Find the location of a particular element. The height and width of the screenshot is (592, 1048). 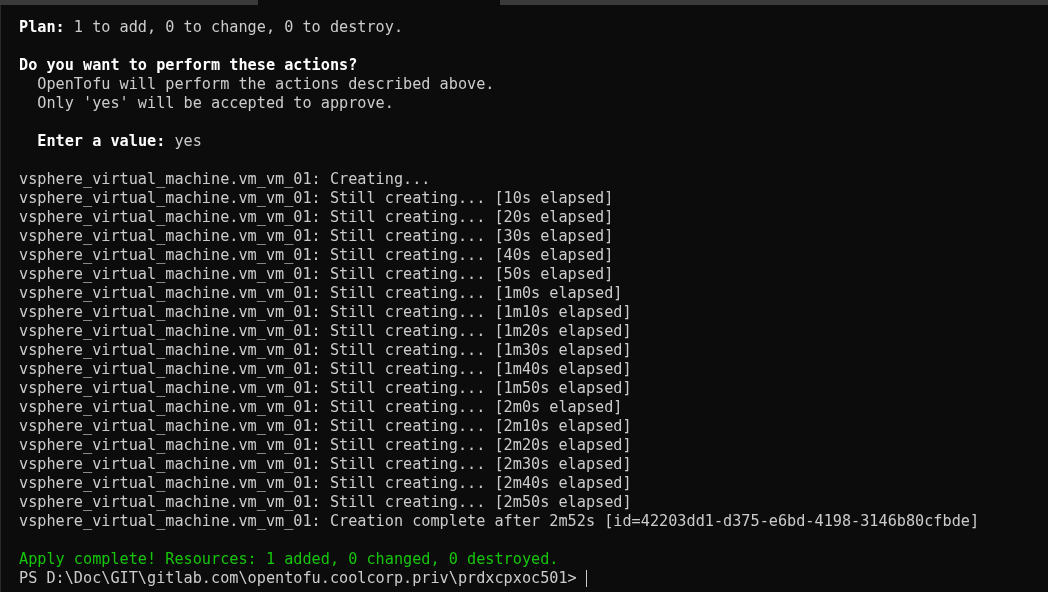

output-line: vsphere_virtual_machine.vm_vm_01: Still creating... [2m10s elapsed] is located at coordinates (325, 426).